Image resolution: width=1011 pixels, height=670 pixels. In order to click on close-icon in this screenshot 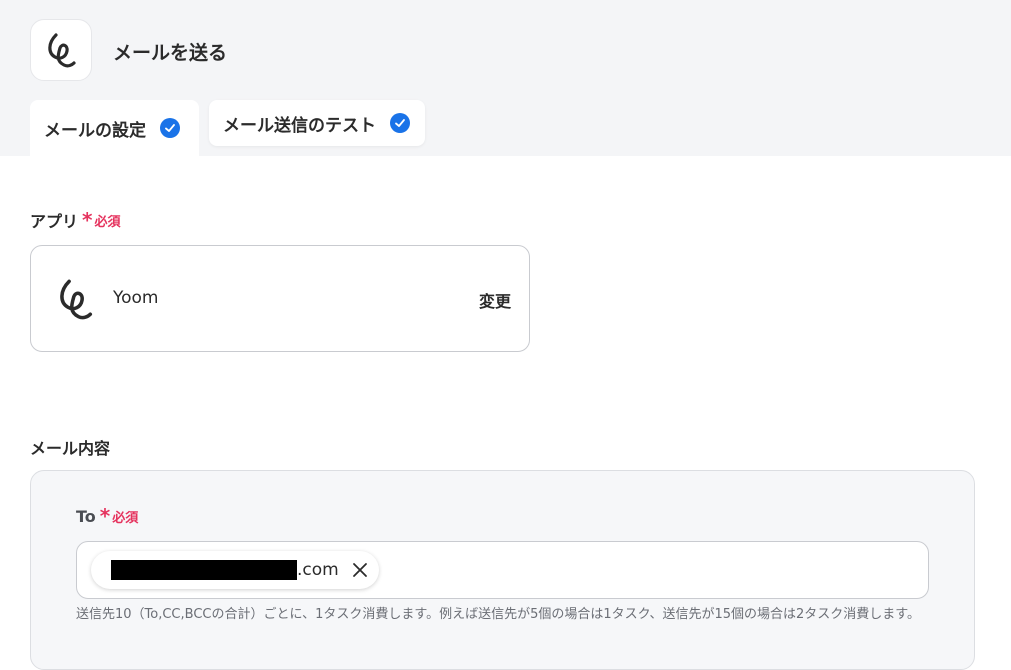, I will do `click(360, 570)`.